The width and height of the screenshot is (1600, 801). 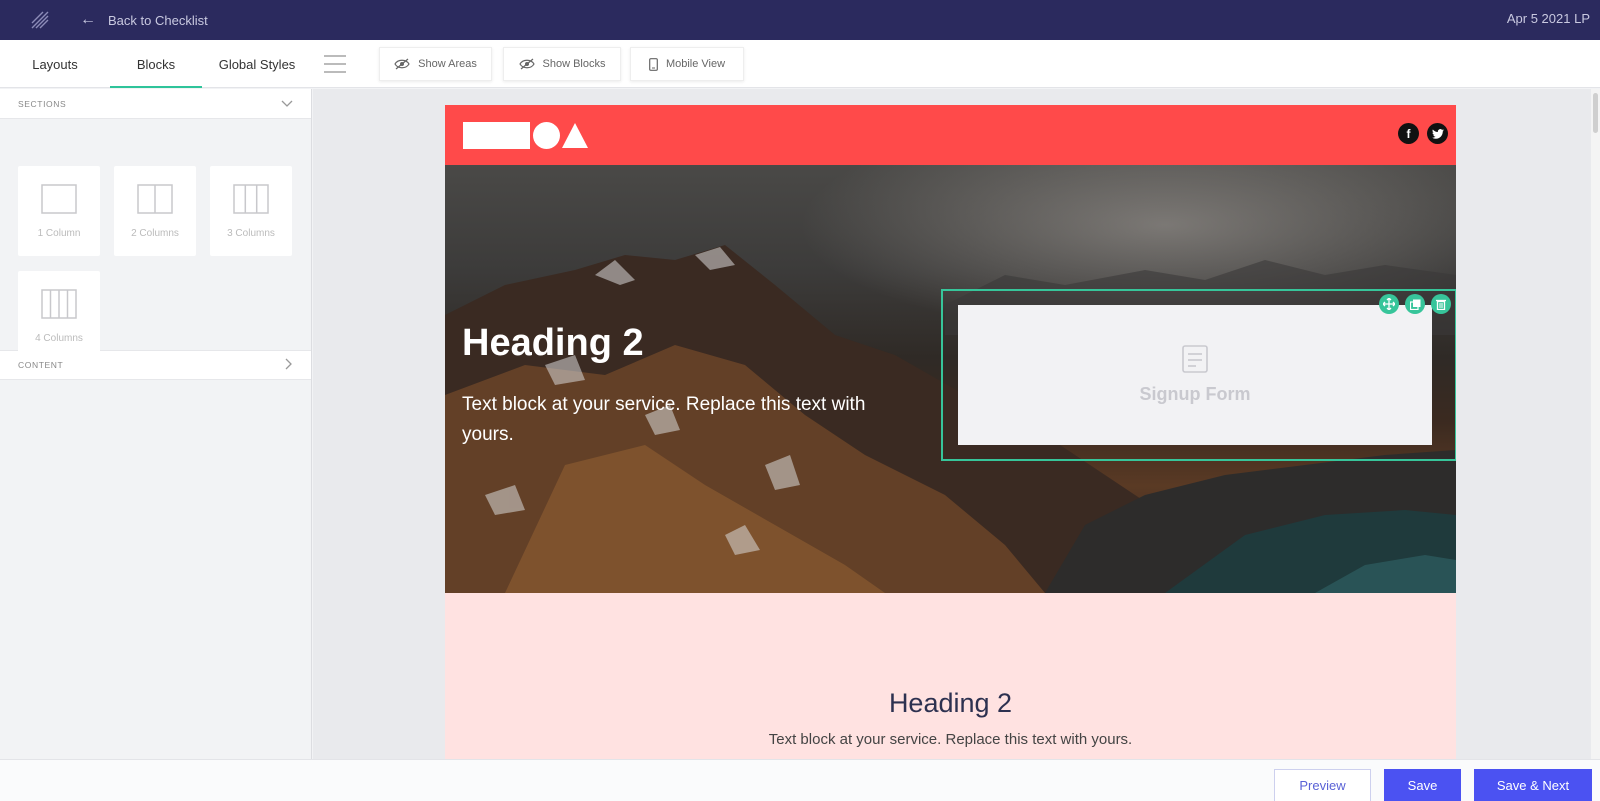 What do you see at coordinates (257, 64) in the screenshot?
I see `tab-global-styles: Global Styles` at bounding box center [257, 64].